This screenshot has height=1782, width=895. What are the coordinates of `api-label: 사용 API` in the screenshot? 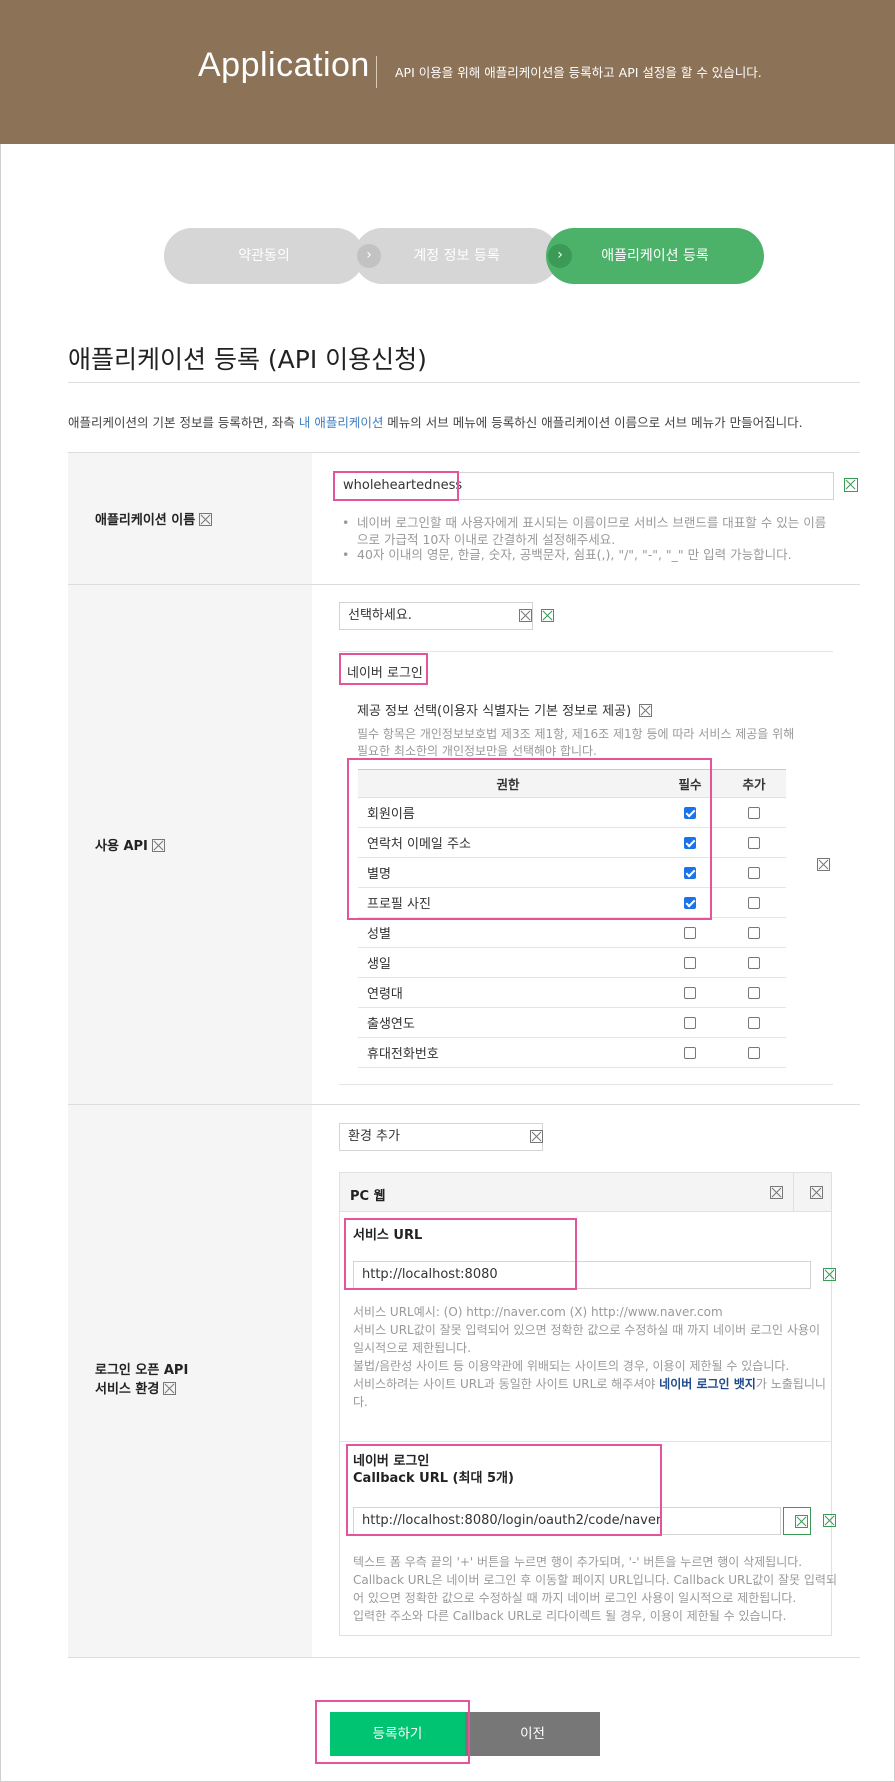 It's located at (130, 844).